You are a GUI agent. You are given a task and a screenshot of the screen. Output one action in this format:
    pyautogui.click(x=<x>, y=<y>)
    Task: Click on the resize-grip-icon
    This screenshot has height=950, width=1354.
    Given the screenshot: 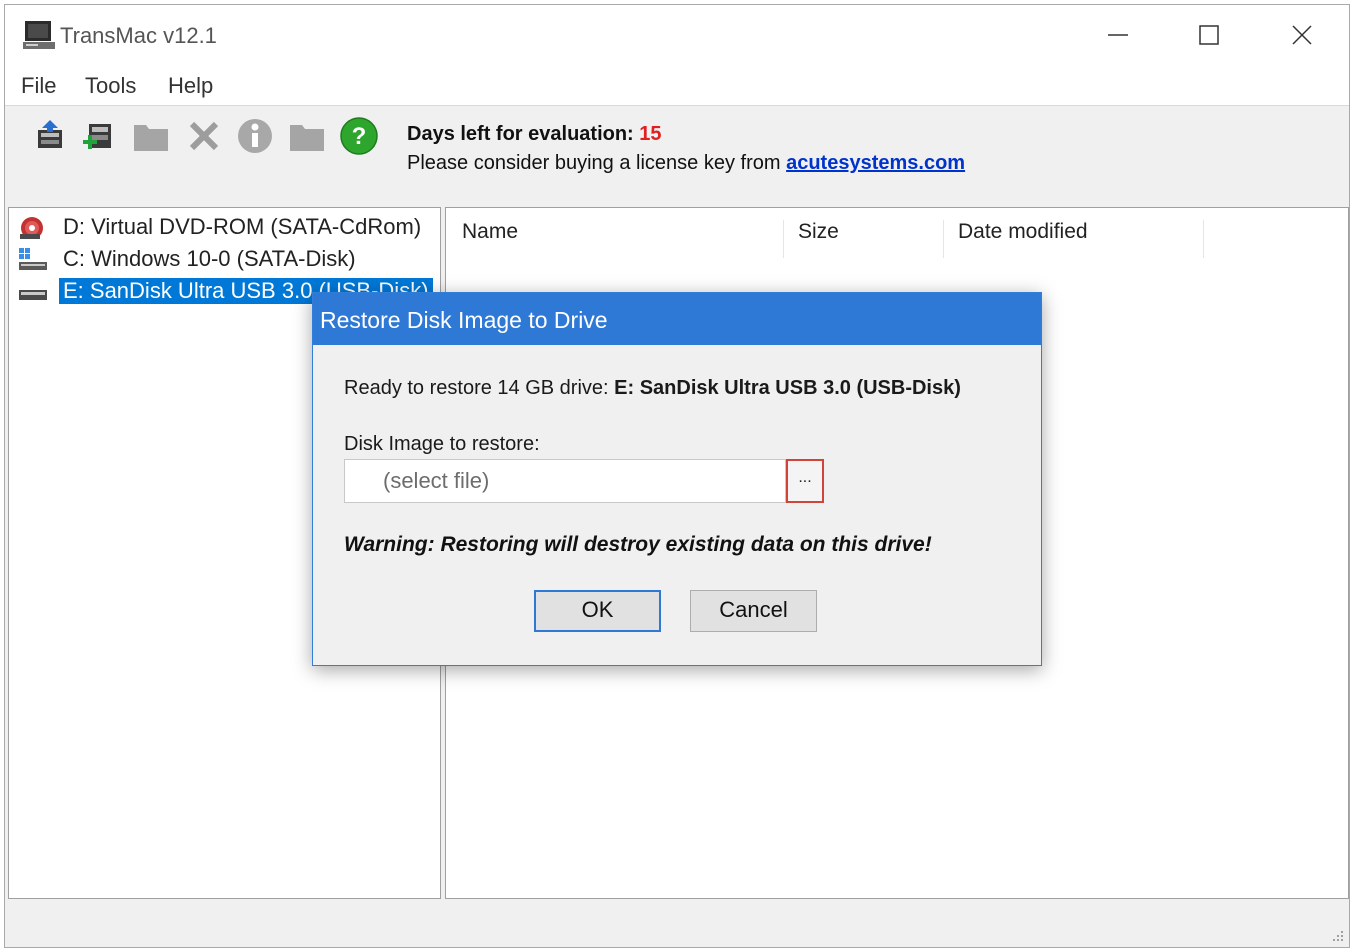 What is the action you would take?
    pyautogui.click(x=1337, y=935)
    